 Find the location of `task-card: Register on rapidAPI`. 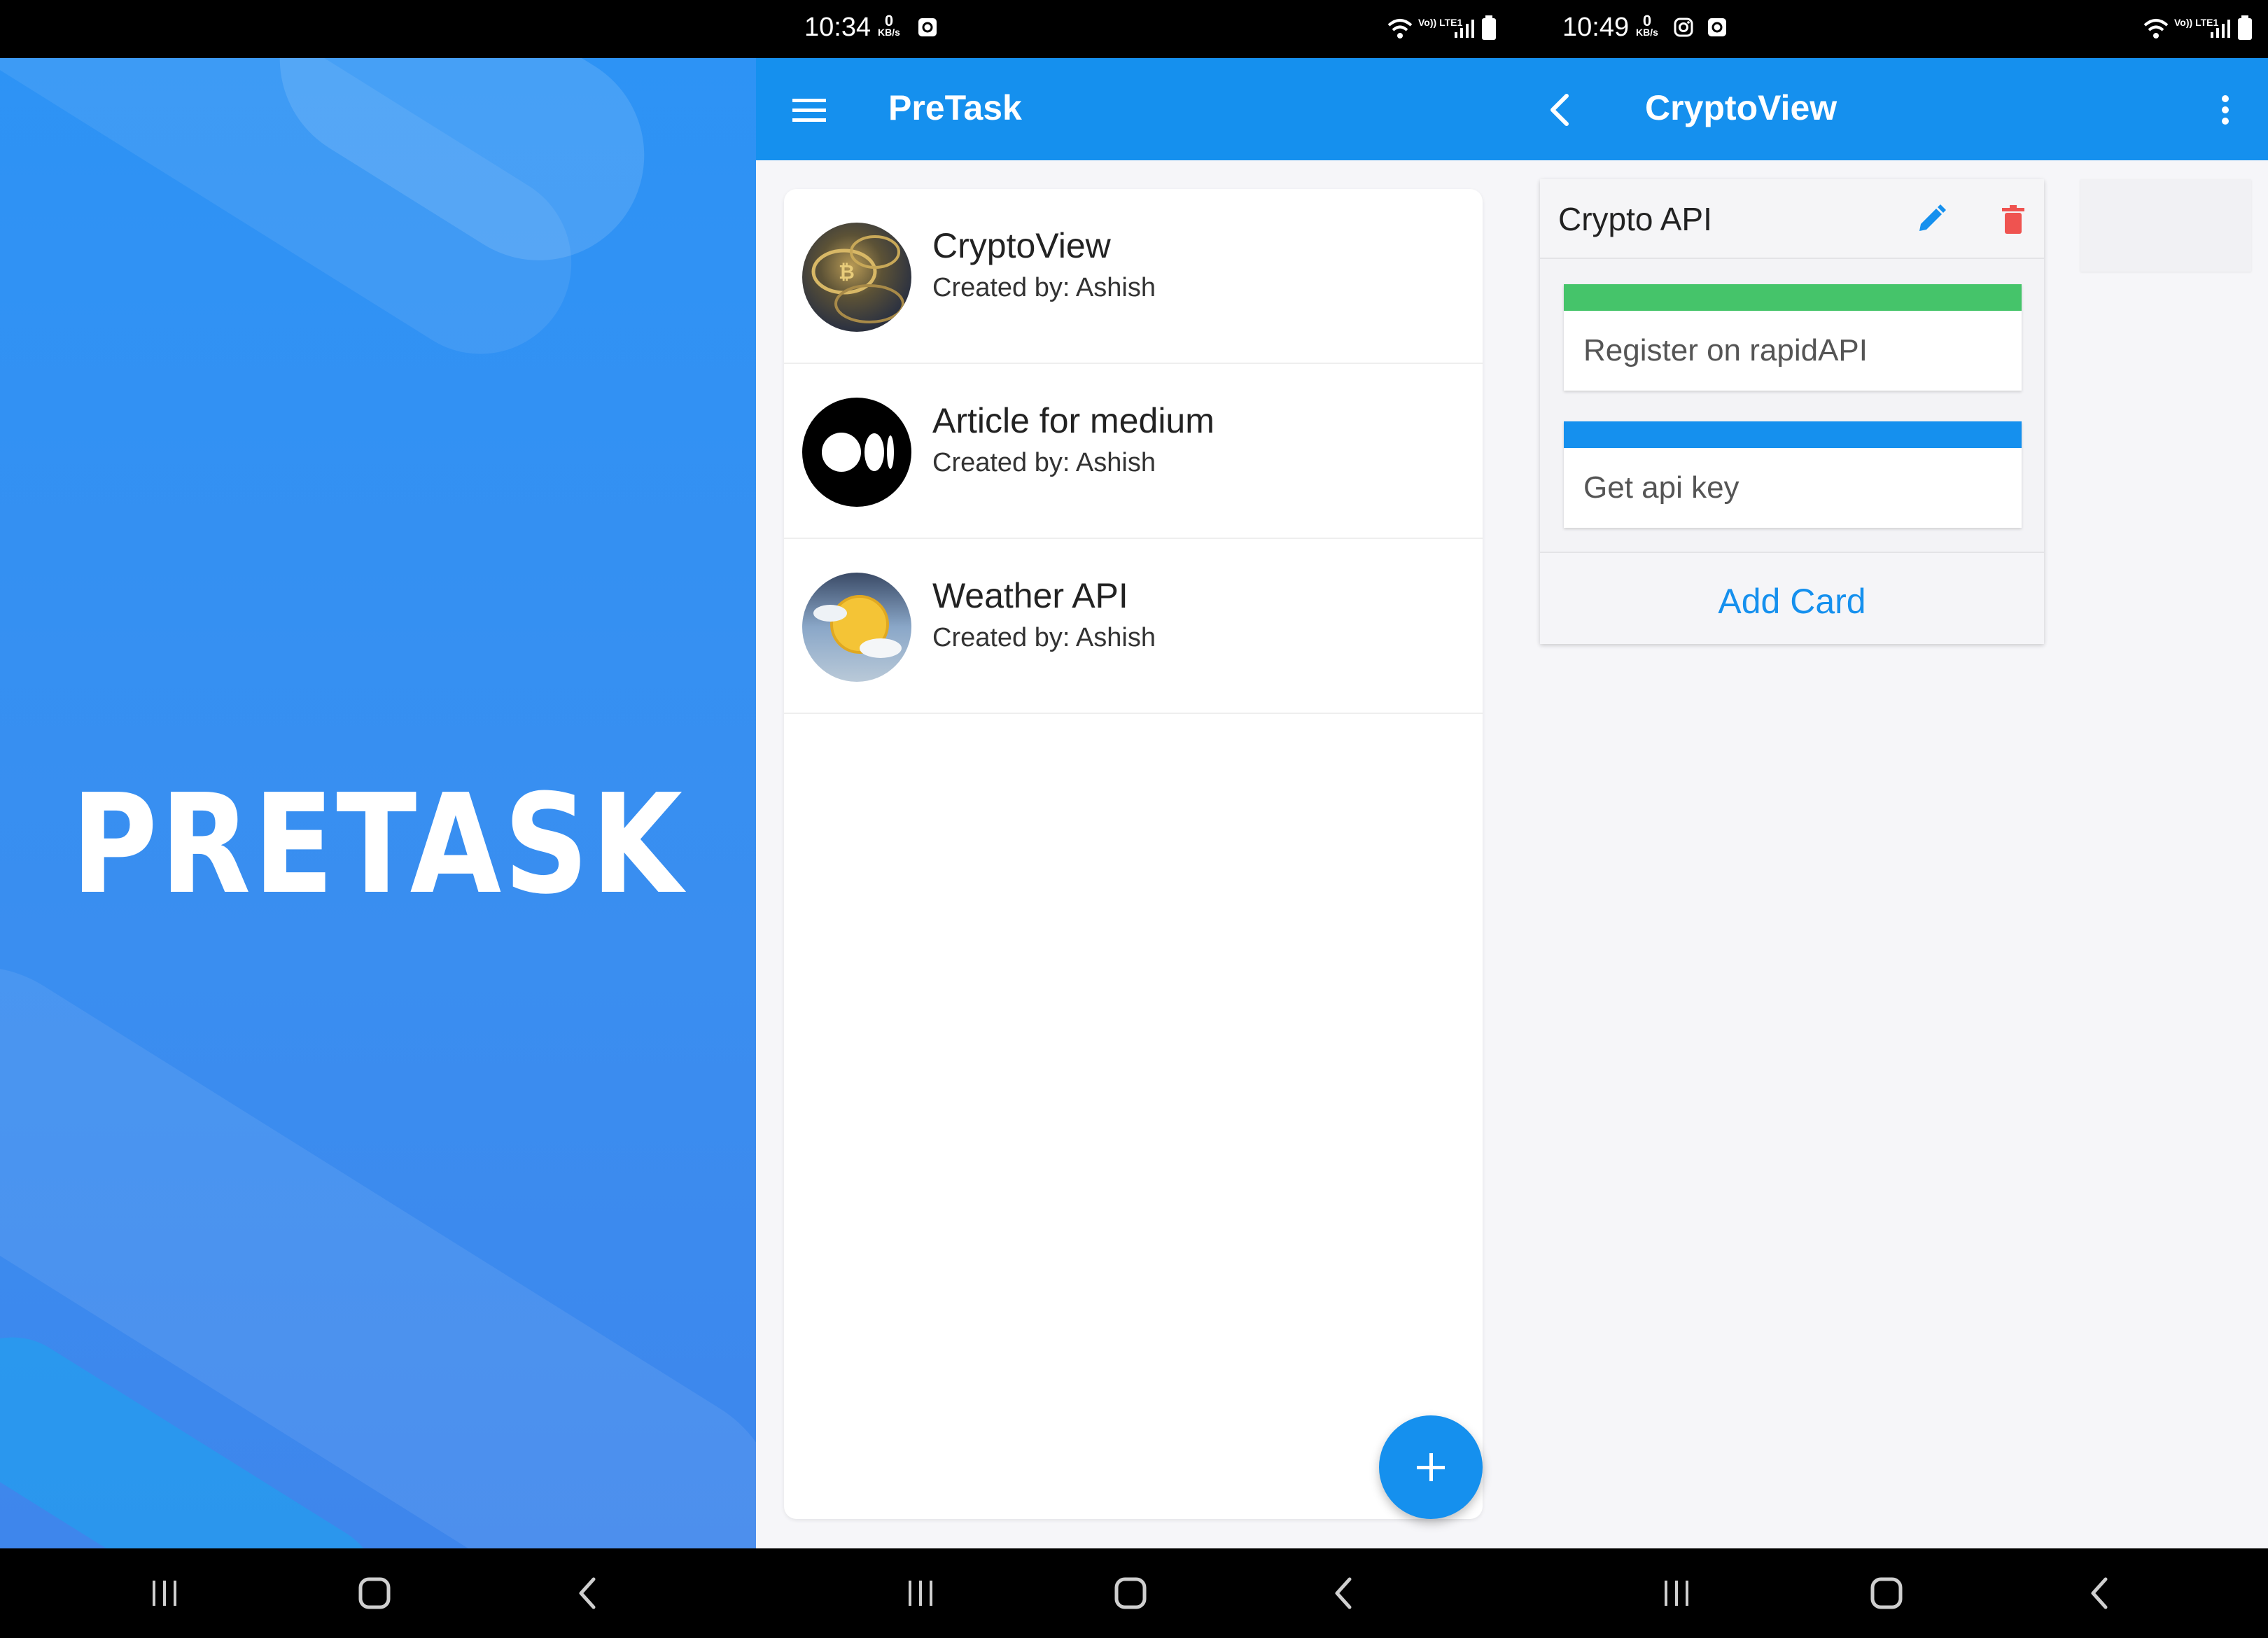

task-card: Register on rapidAPI is located at coordinates (1793, 337).